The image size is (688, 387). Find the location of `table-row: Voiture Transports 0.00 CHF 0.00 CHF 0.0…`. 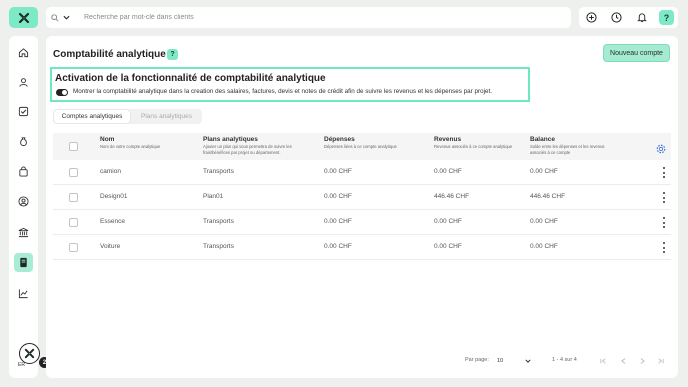

table-row: Voiture Transports 0.00 CHF 0.00 CHF 0.0… is located at coordinates (362, 247).